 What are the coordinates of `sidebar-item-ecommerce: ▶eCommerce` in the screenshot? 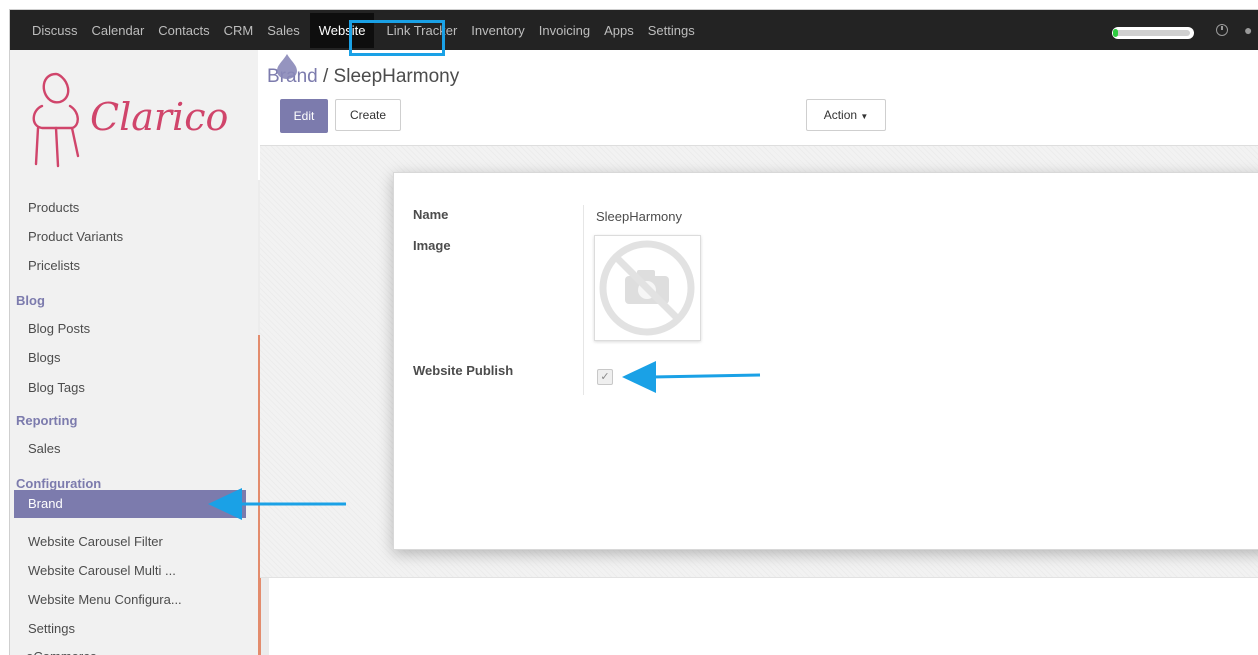 It's located at (55, 652).